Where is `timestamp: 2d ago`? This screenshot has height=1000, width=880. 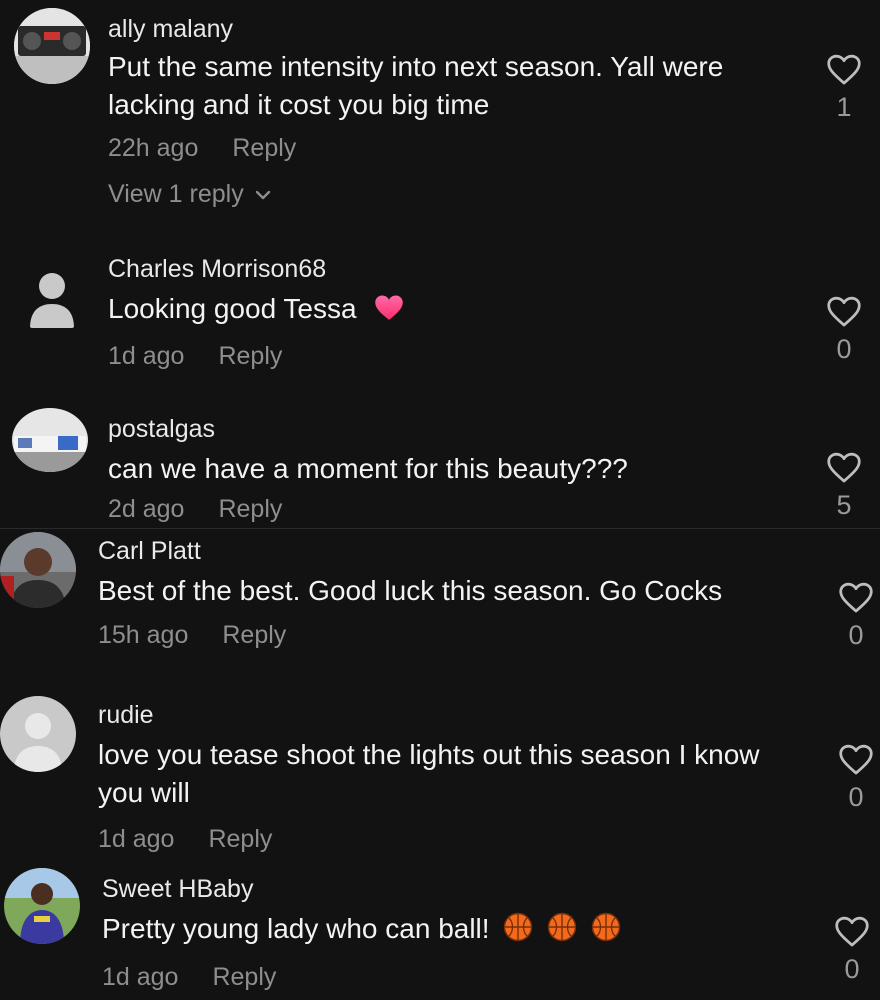
timestamp: 2d ago is located at coordinates (146, 509).